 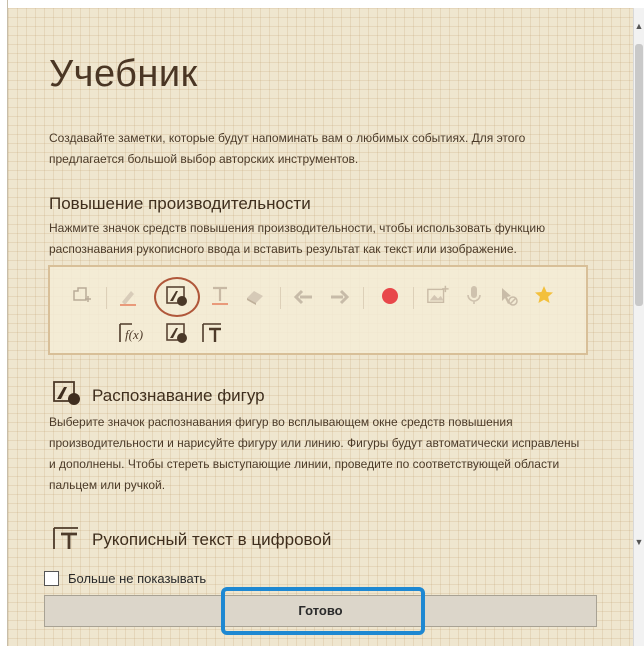 I want to click on selected-tool-highlight, so click(x=177, y=297).